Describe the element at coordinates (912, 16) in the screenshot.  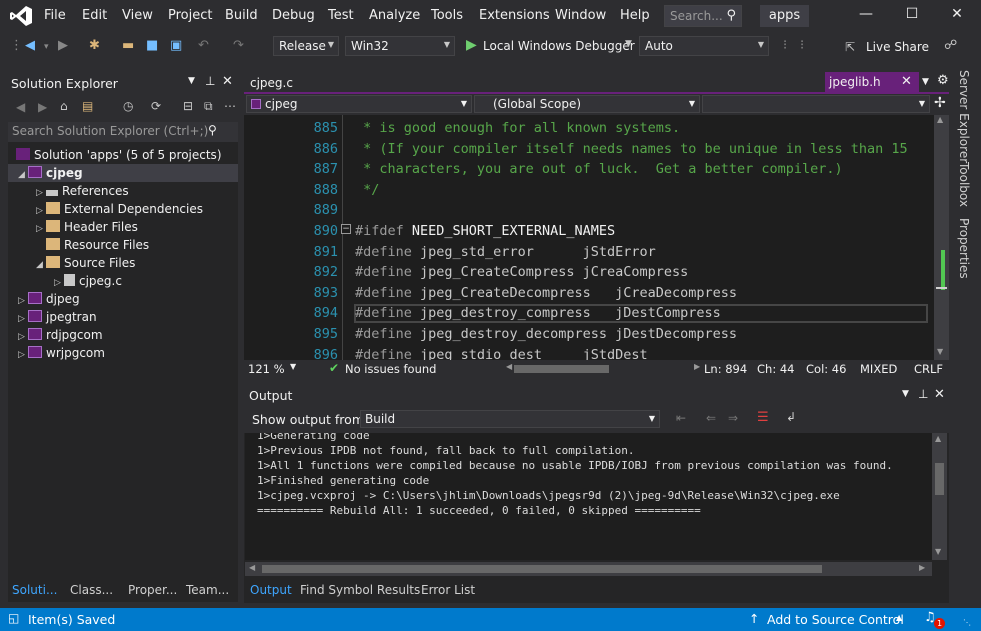
I see `maximize-icon: ☐` at that location.